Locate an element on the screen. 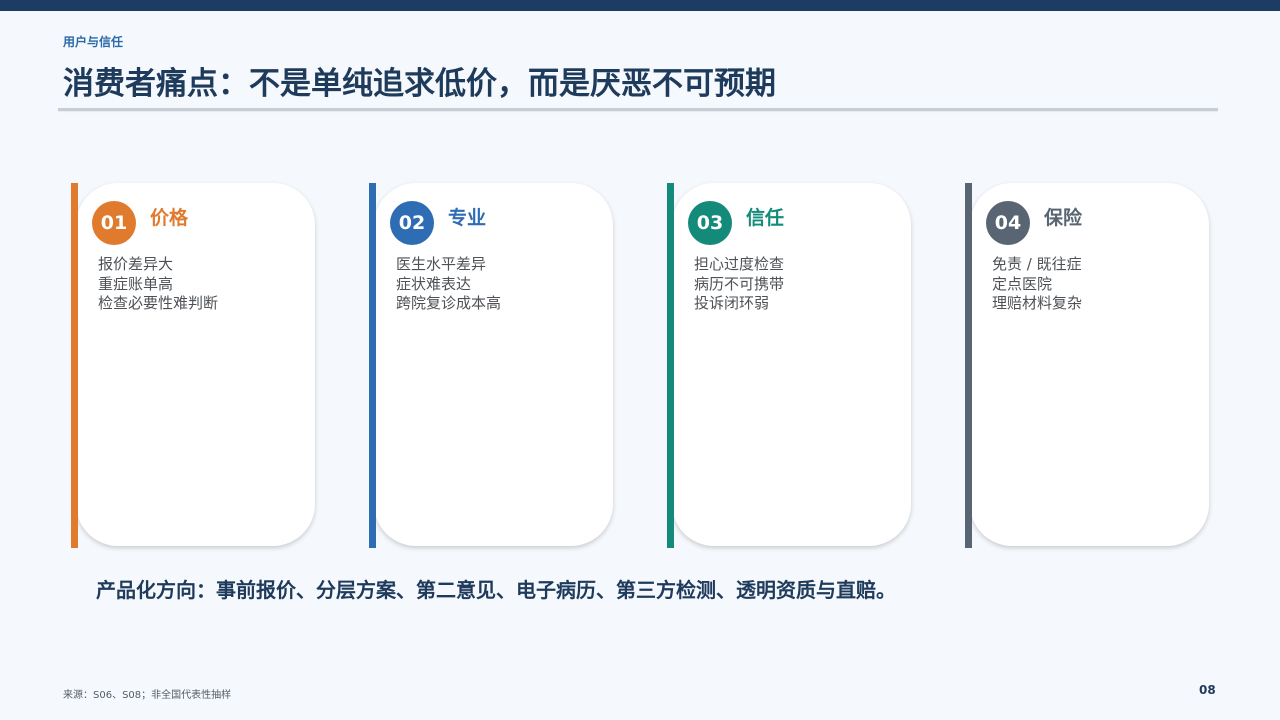 The width and height of the screenshot is (1280, 720). pain-point-card-trust: 03 信任 担心过度检查 病历不可携带 投诉闭环弱 is located at coordinates (789, 365).